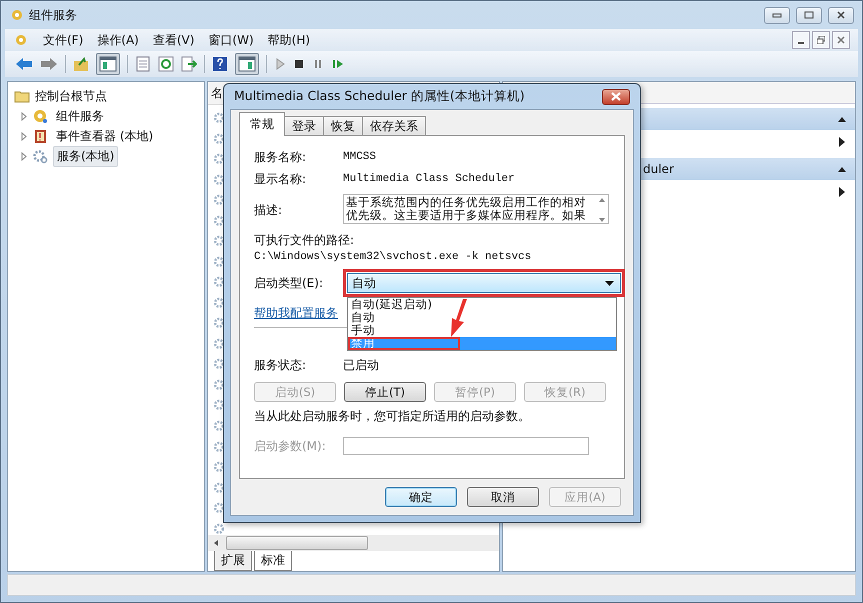 The image size is (863, 603). What do you see at coordinates (392, 416) in the screenshot?
I see `hint-text: 当从此处启动服务时，您可指定所适用的启动参数。` at bounding box center [392, 416].